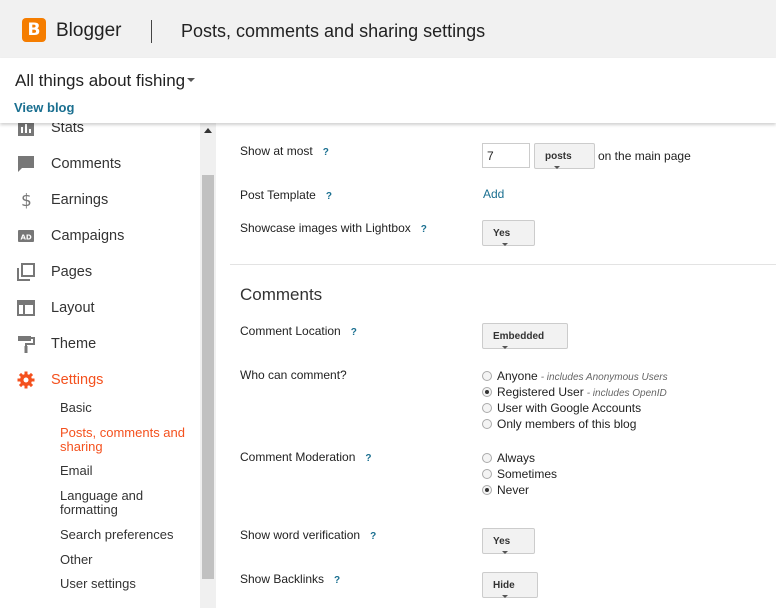 Image resolution: width=776 pixels, height=608 pixels. What do you see at coordinates (125, 560) in the screenshot?
I see `settings-sub-other: Other` at bounding box center [125, 560].